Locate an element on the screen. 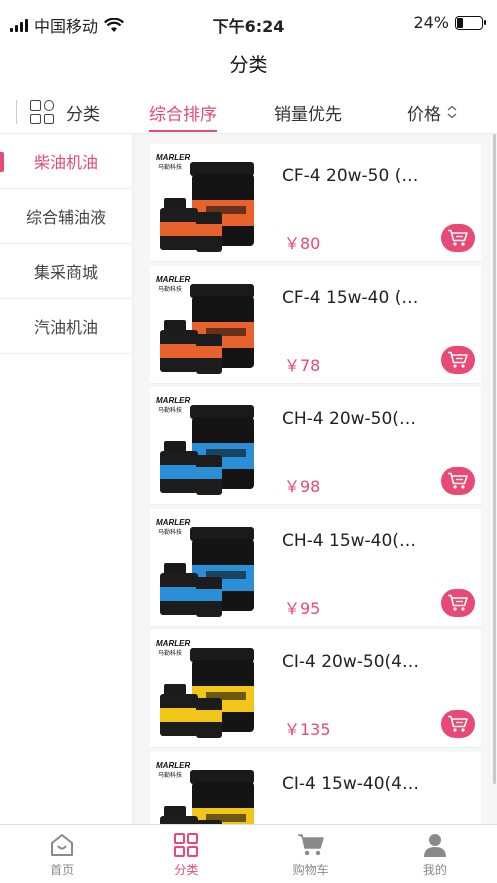 This screenshot has height=883, width=497. tab-comprehensive-sort: 综合排序 is located at coordinates (183, 112).